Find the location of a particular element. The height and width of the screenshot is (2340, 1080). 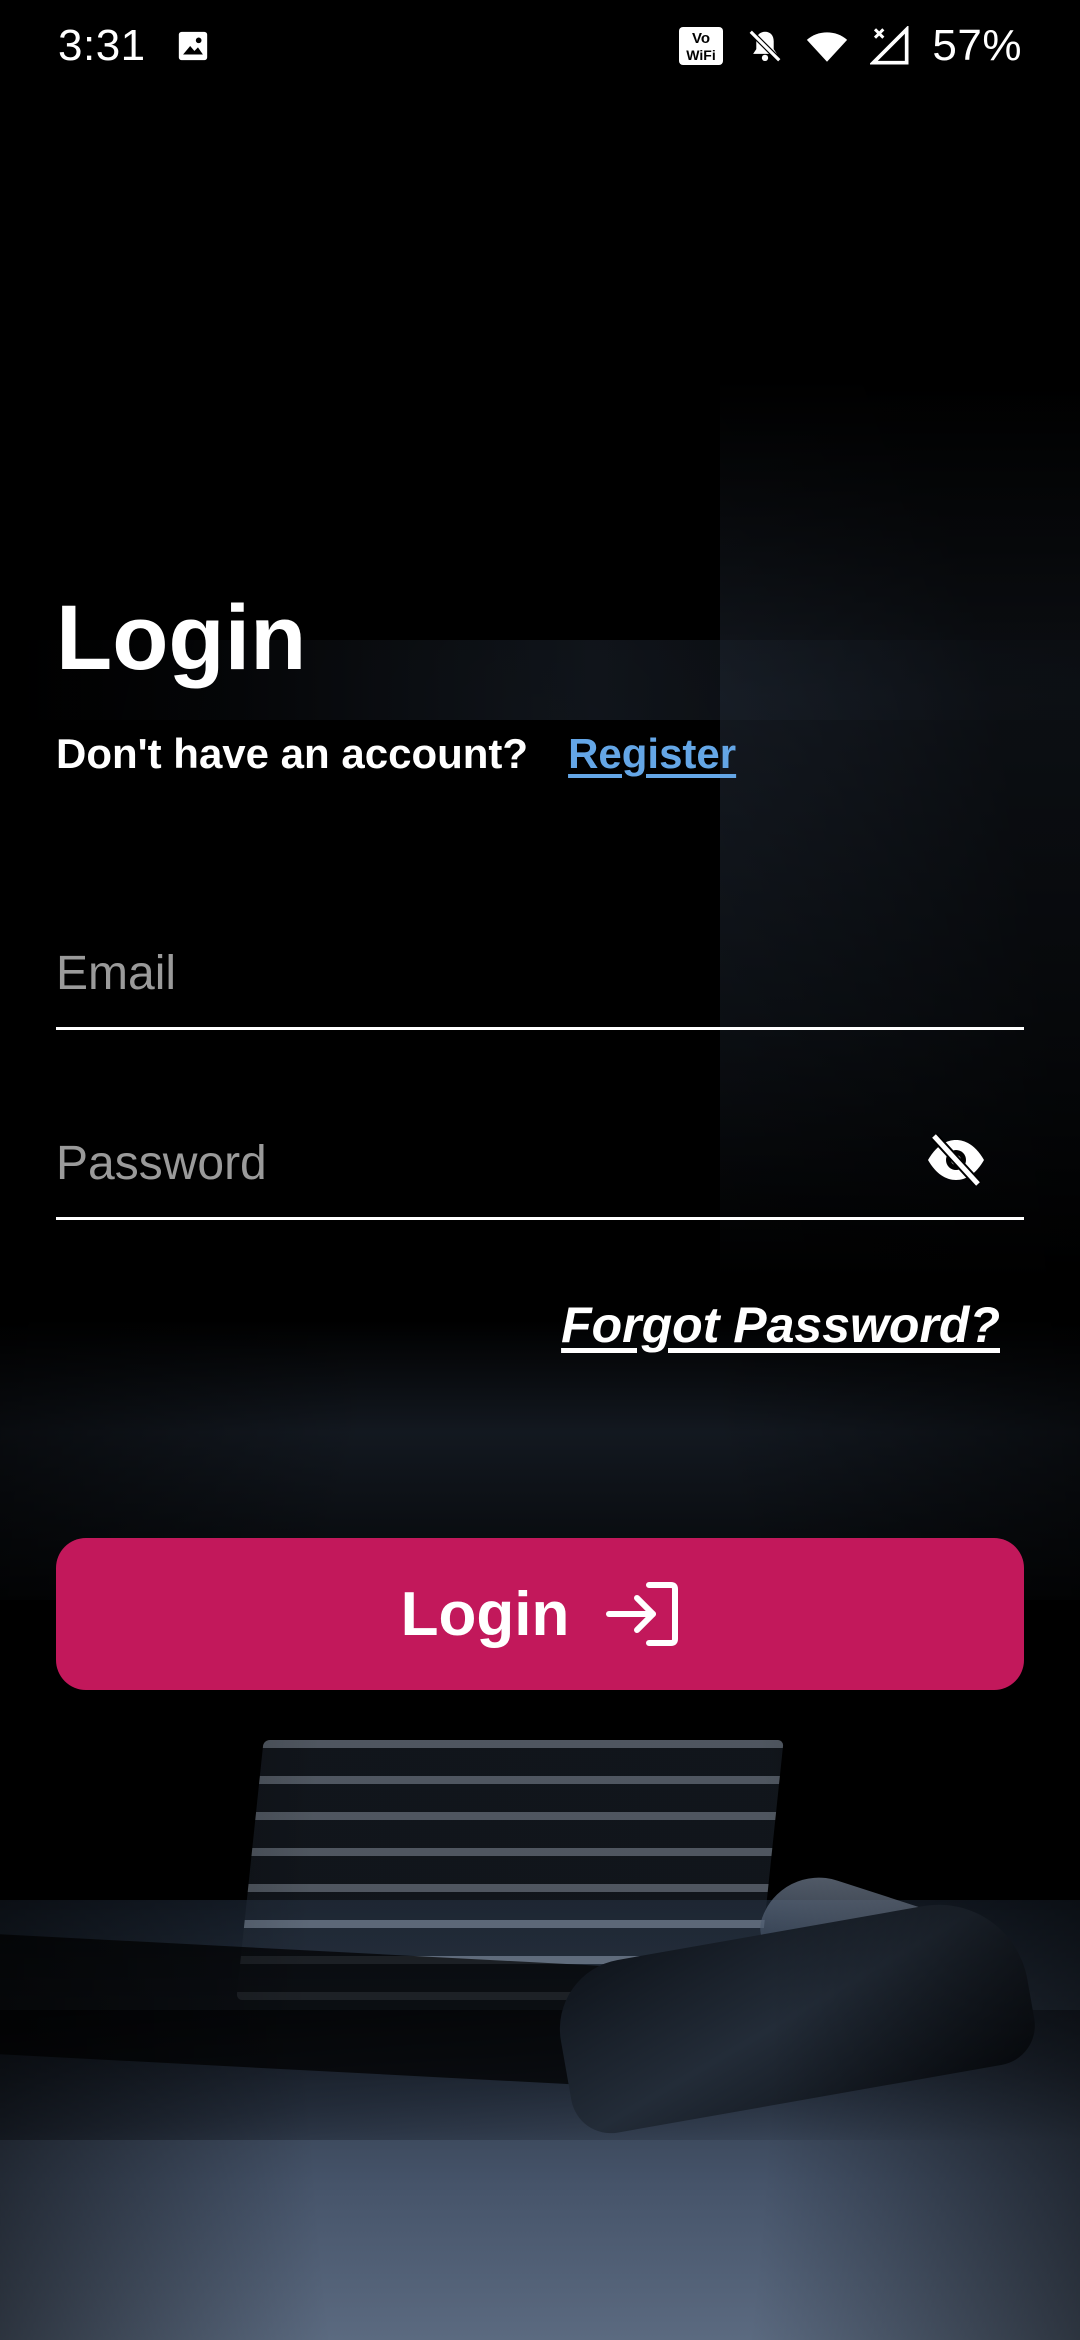

eye-off-icon is located at coordinates (956, 1160).